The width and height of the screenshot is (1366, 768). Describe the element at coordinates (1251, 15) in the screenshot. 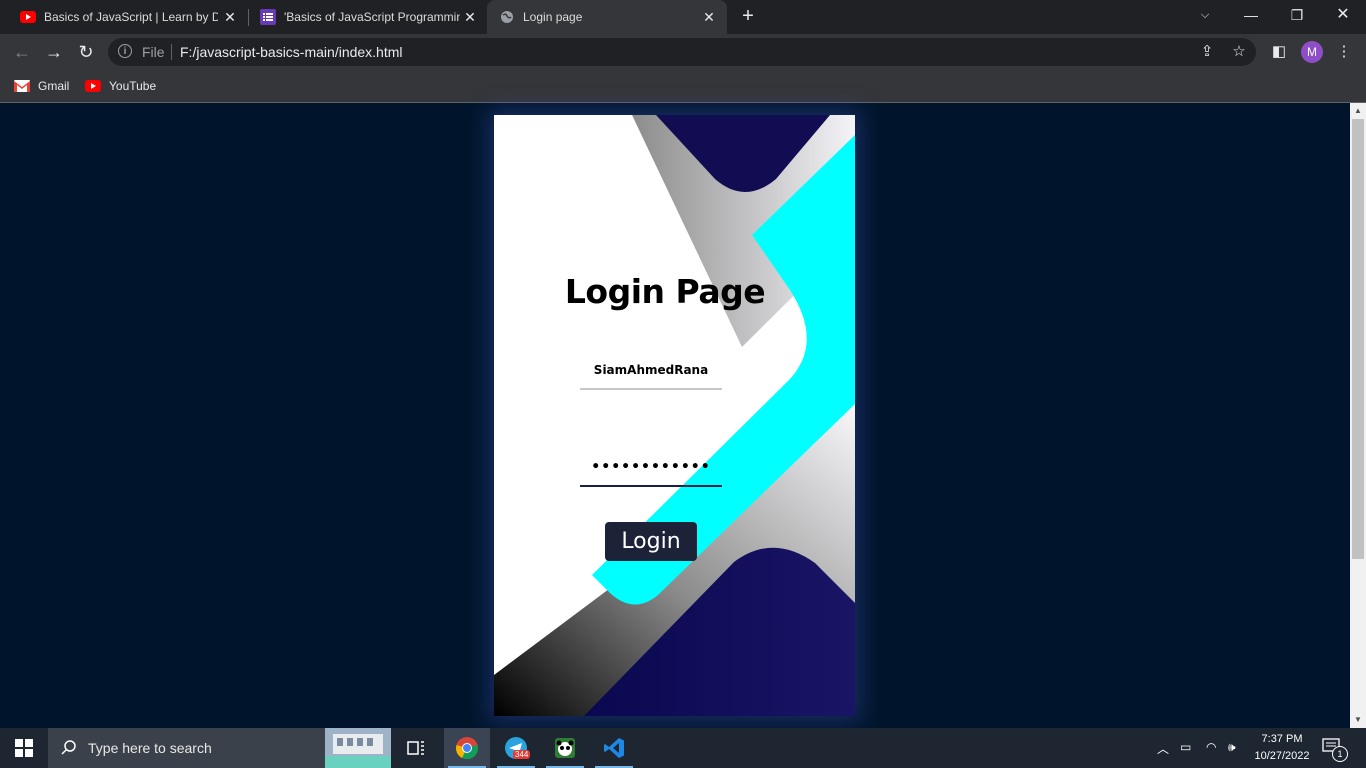

I see `minimize-icon: —` at that location.